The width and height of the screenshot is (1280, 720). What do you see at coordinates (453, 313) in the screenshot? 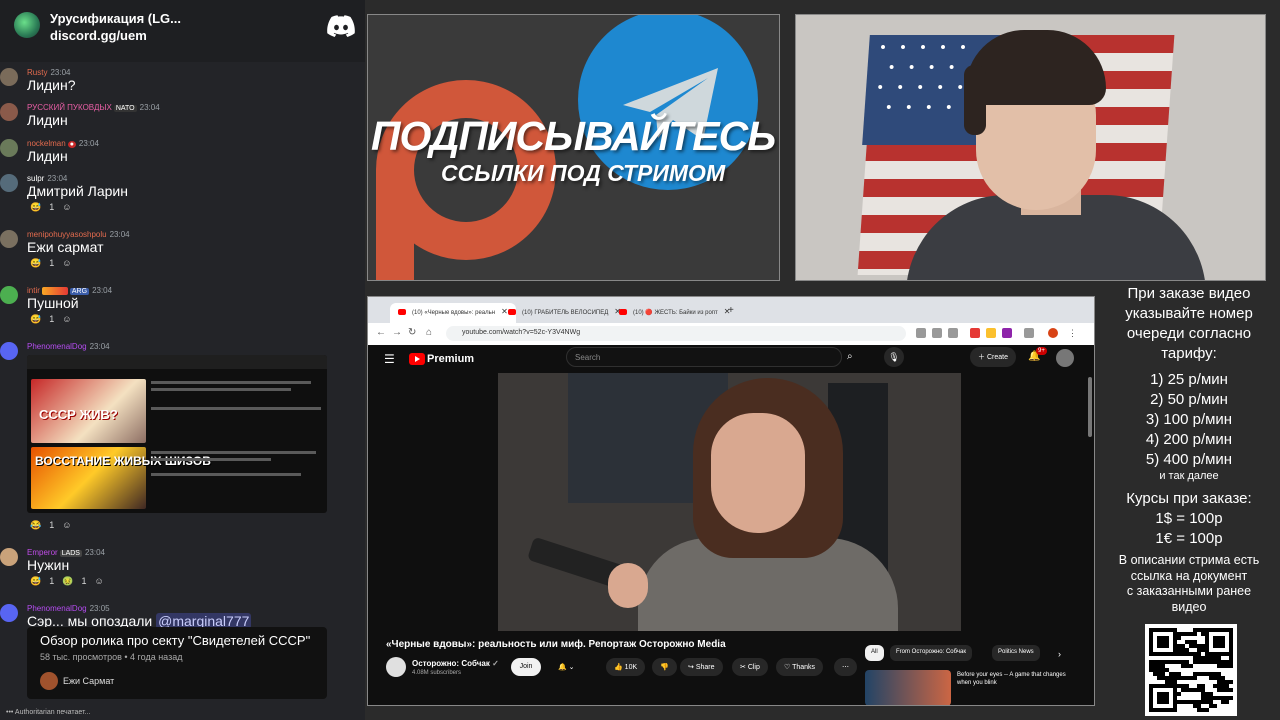
I see `browser-tab-1: (10) «Черные вдовы»: реальн ✕` at bounding box center [453, 313].